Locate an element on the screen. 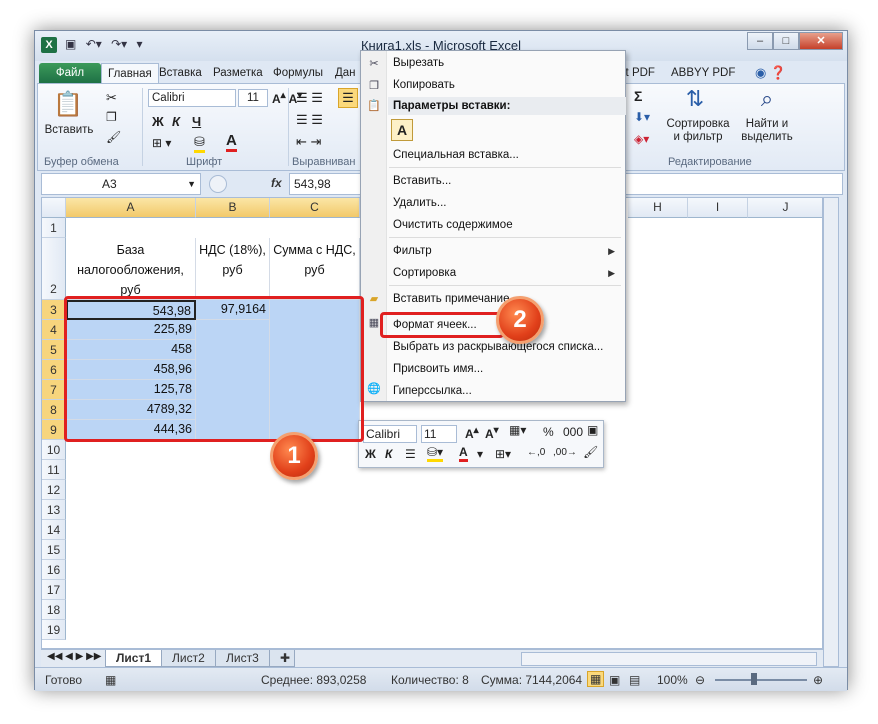 This screenshot has width=878, height=724. indent-icon: ⇤ ⇥ is located at coordinates (308, 142).